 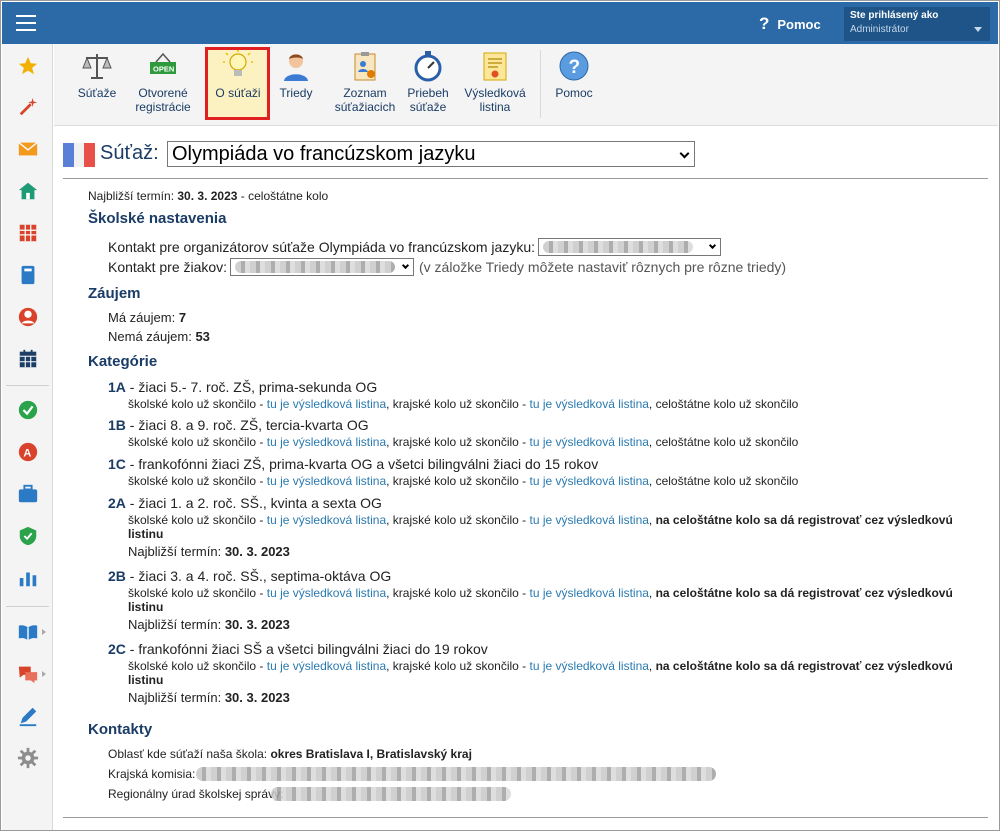 What do you see at coordinates (114, 293) in the screenshot?
I see `interest-heading: Záujem` at bounding box center [114, 293].